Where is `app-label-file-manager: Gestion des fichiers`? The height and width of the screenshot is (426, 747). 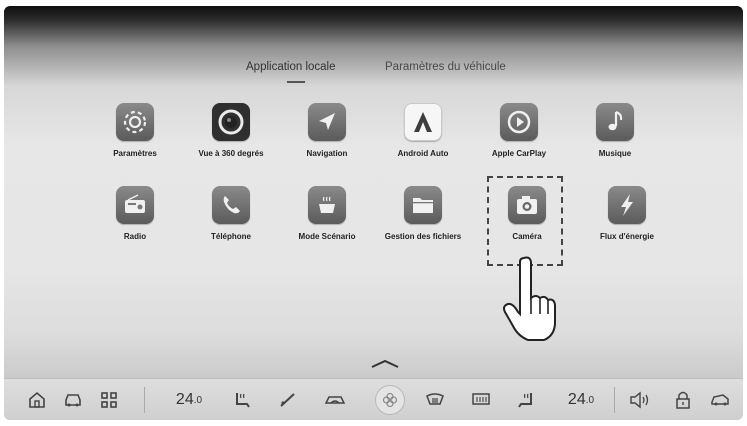 app-label-file-manager: Gestion des fichiers is located at coordinates (423, 236).